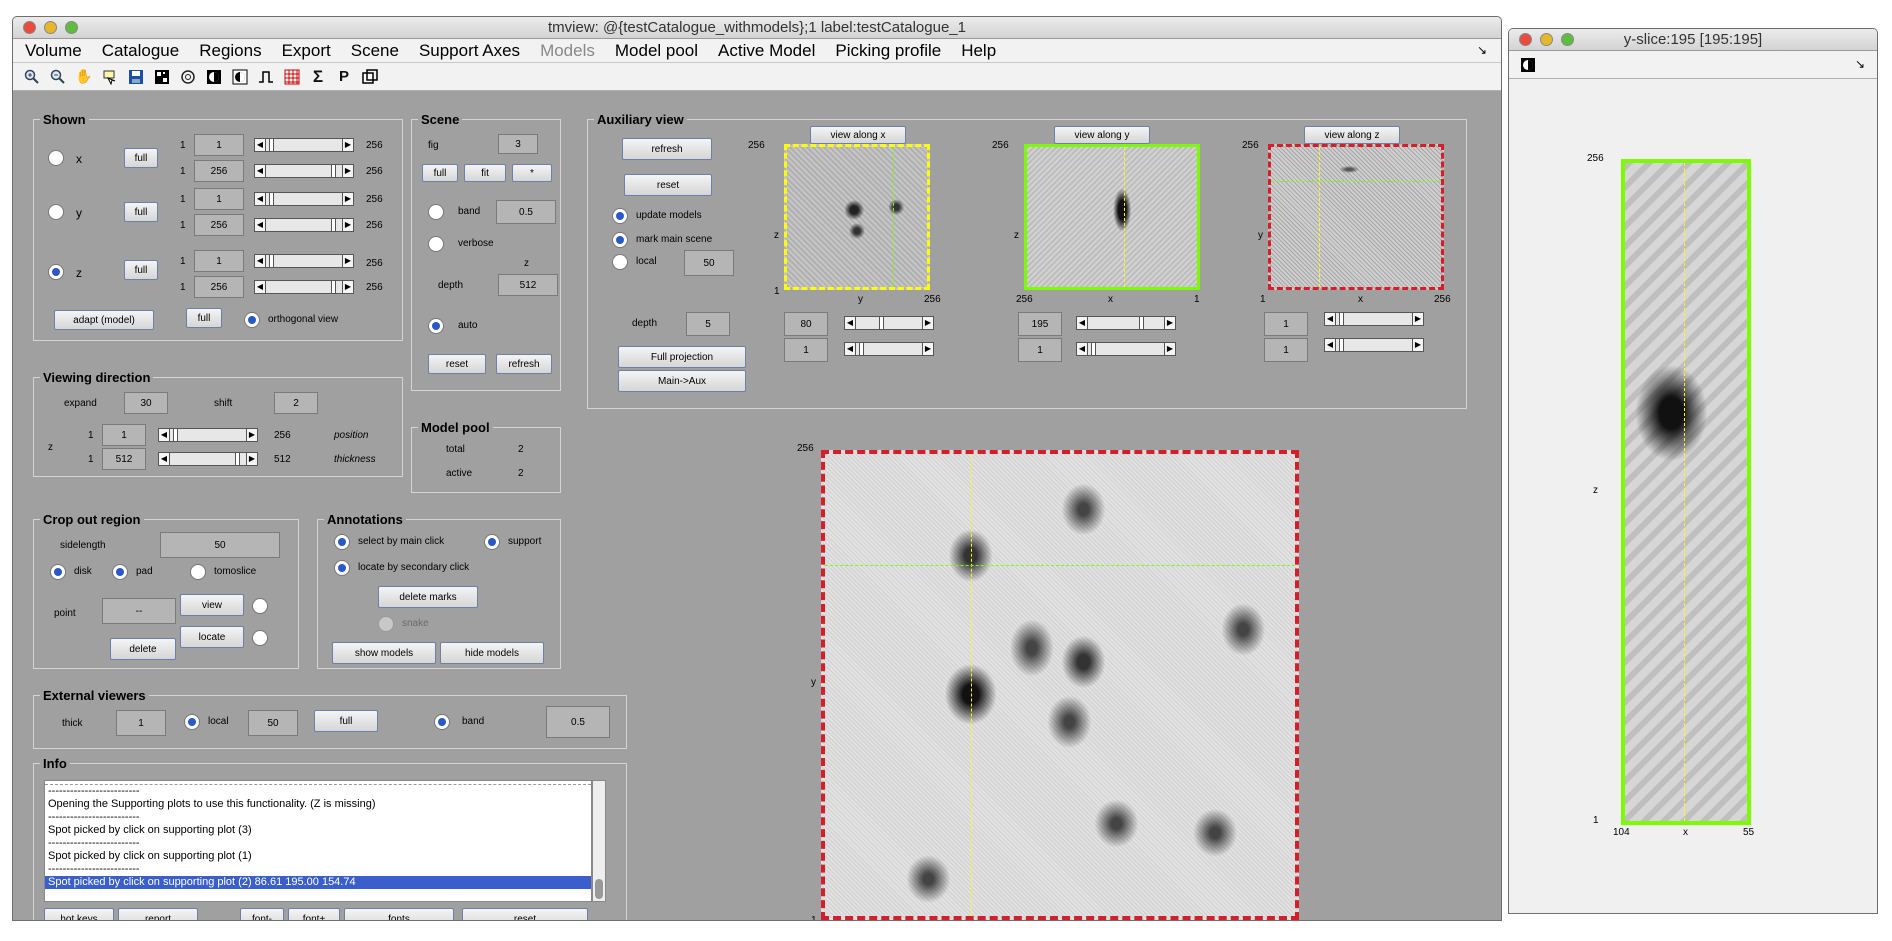  What do you see at coordinates (188, 77) in the screenshot?
I see `rotate-icon` at bounding box center [188, 77].